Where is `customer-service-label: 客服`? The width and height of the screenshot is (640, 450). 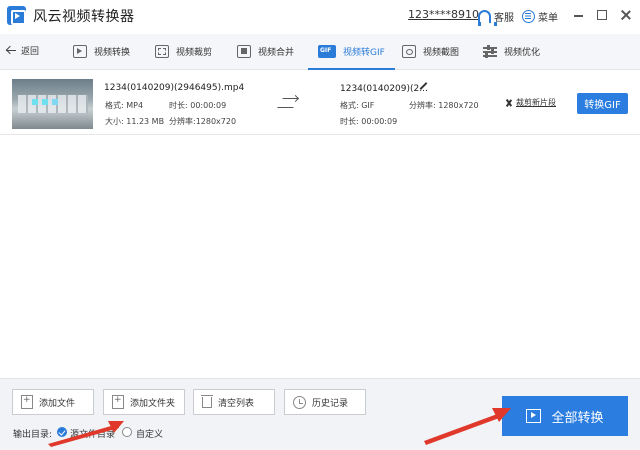 customer-service-label: 客服 is located at coordinates (504, 18).